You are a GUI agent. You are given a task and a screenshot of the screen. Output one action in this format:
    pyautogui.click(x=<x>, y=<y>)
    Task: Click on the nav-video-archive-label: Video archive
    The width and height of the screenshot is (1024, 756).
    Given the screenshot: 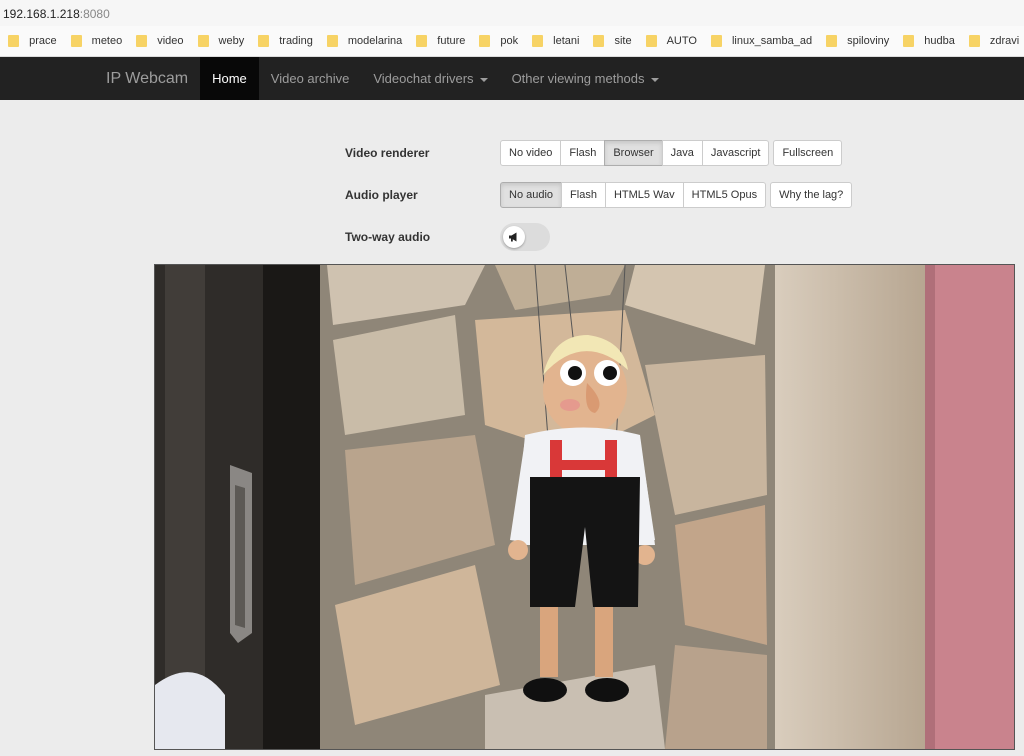 What is the action you would take?
    pyautogui.click(x=310, y=78)
    